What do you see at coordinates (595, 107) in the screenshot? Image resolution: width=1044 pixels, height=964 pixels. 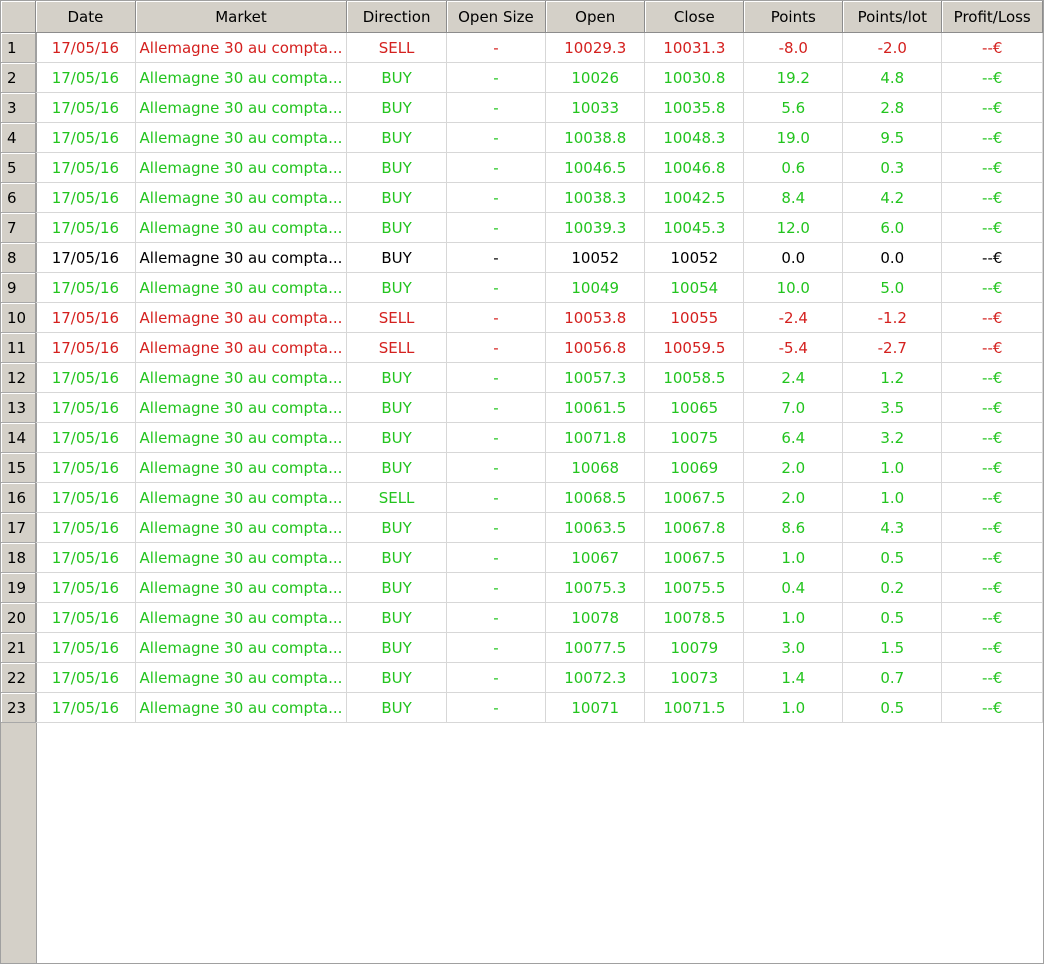 I see `open-price-cell: 10033` at bounding box center [595, 107].